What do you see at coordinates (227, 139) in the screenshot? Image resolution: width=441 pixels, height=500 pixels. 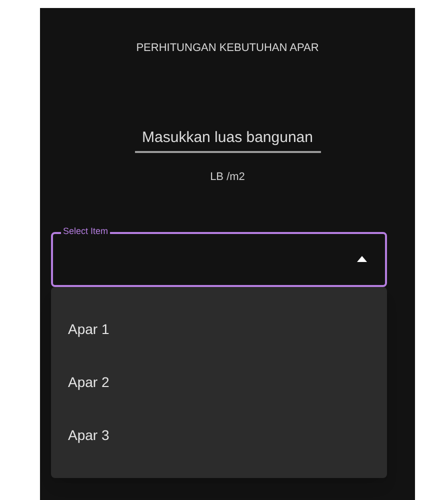 I see `input-field: Masukkan luas bangunan` at bounding box center [227, 139].